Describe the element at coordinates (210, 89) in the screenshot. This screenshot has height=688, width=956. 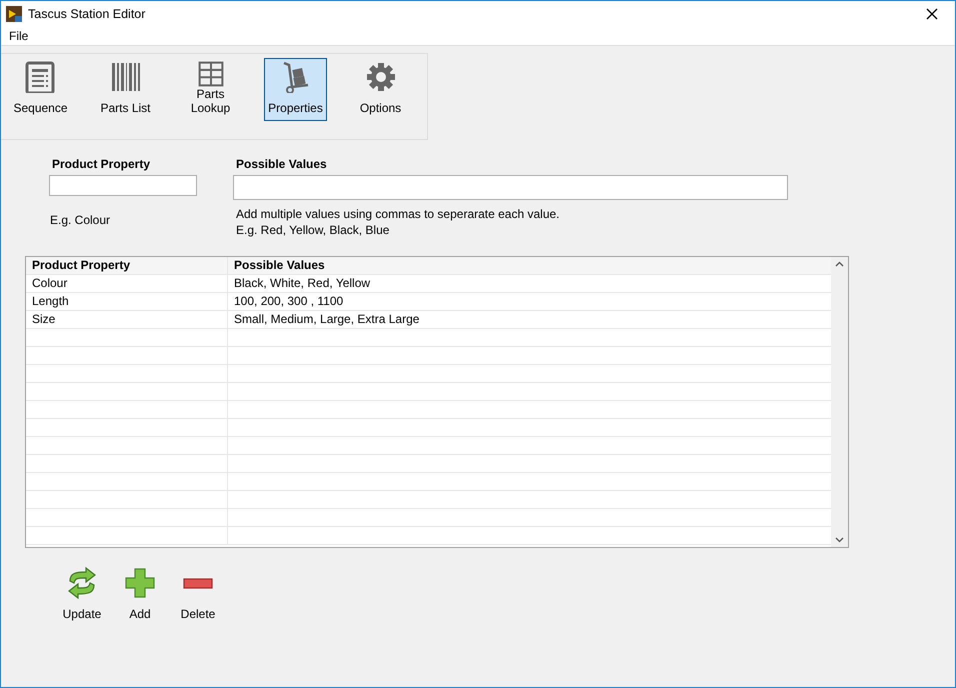
I see `toolbar-button: Parts Lookup` at that location.